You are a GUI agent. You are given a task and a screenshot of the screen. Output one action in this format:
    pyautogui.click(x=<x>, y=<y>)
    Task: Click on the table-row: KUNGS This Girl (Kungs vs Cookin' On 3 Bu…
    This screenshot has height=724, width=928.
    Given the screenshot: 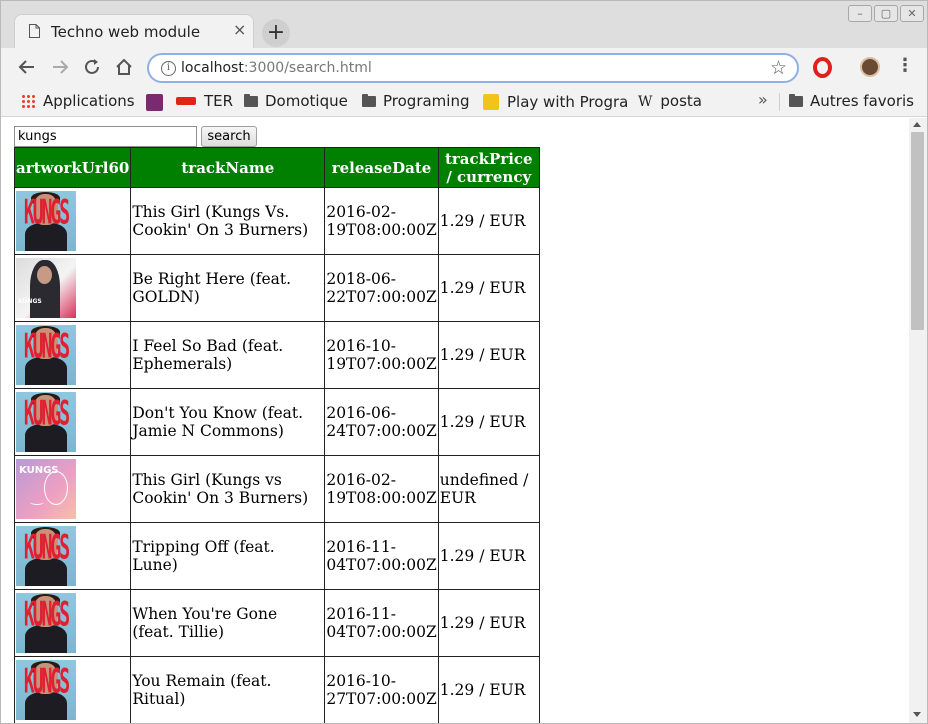 What is the action you would take?
    pyautogui.click(x=276, y=489)
    